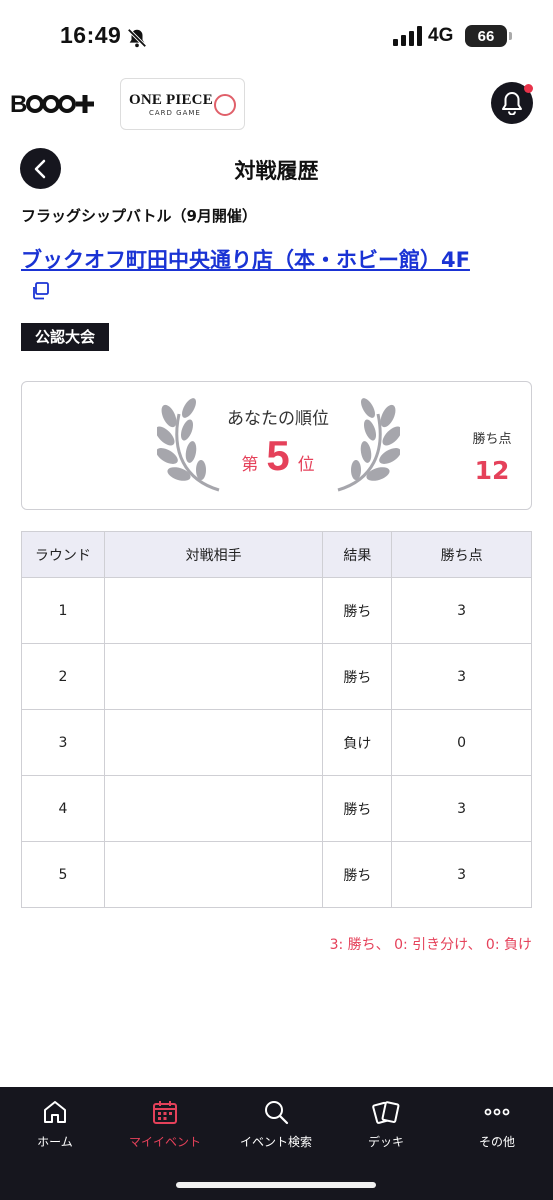 This screenshot has height=1200, width=553. What do you see at coordinates (276, 37) in the screenshot?
I see `status-bar: 16:49 4G 66` at bounding box center [276, 37].